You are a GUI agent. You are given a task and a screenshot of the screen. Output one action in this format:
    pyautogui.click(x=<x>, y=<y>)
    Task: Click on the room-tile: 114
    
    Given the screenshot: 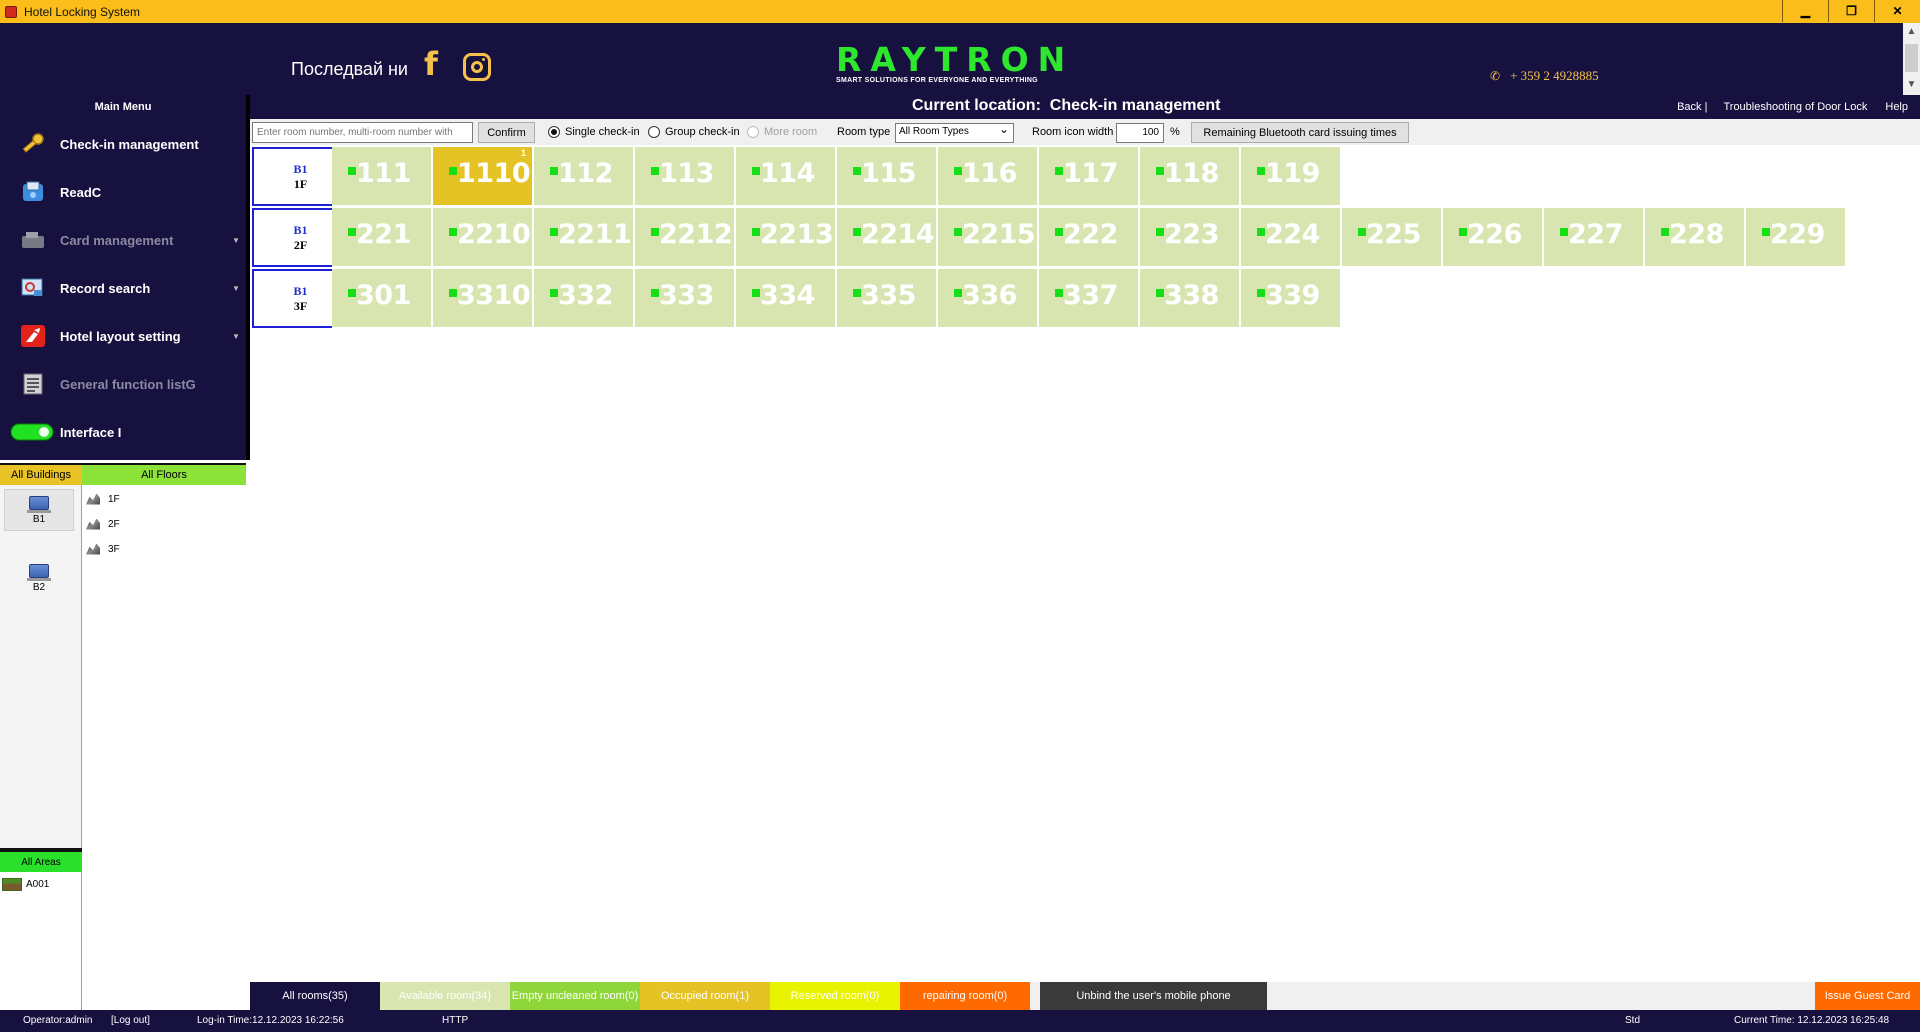 What is the action you would take?
    pyautogui.click(x=786, y=176)
    